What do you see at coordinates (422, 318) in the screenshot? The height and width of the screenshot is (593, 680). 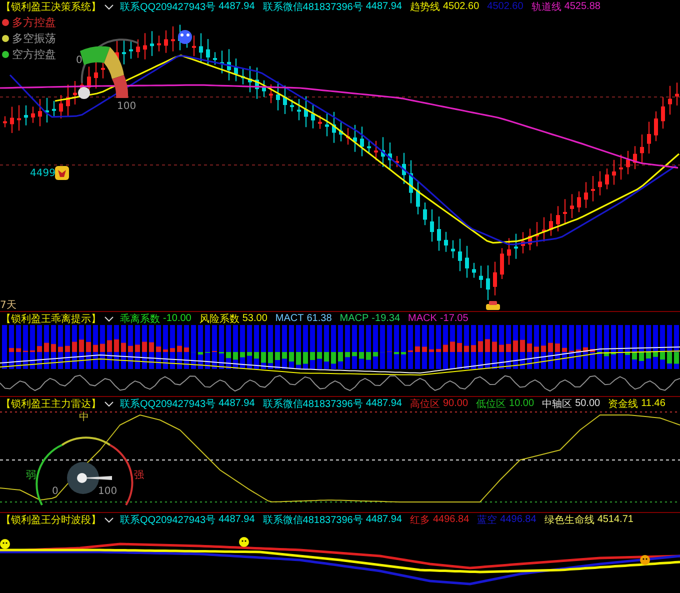 I see `indicator-label: MACK` at bounding box center [422, 318].